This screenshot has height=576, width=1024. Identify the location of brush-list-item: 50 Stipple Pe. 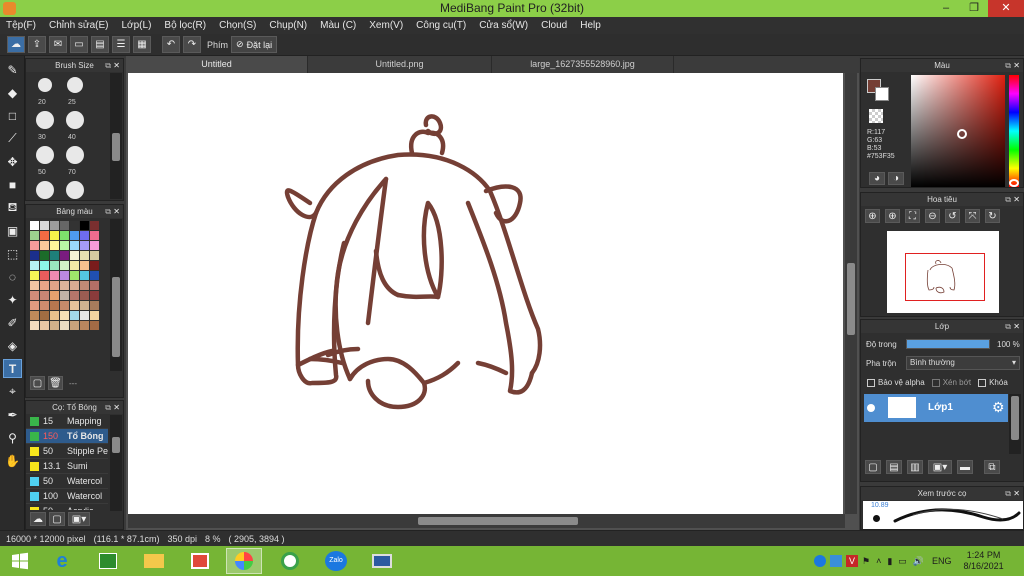
(67, 451).